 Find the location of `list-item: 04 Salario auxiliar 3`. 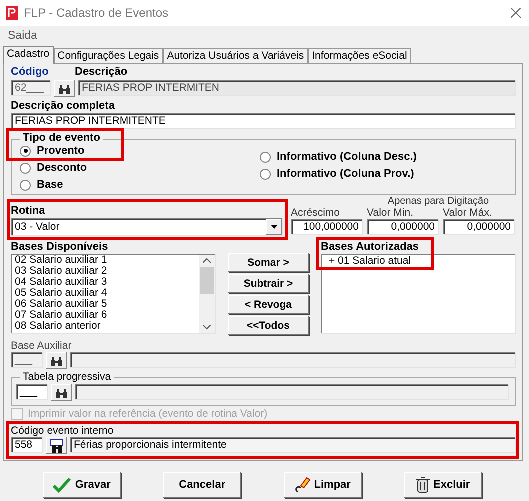

list-item: 04 Salario auxiliar 3 is located at coordinates (105, 282).